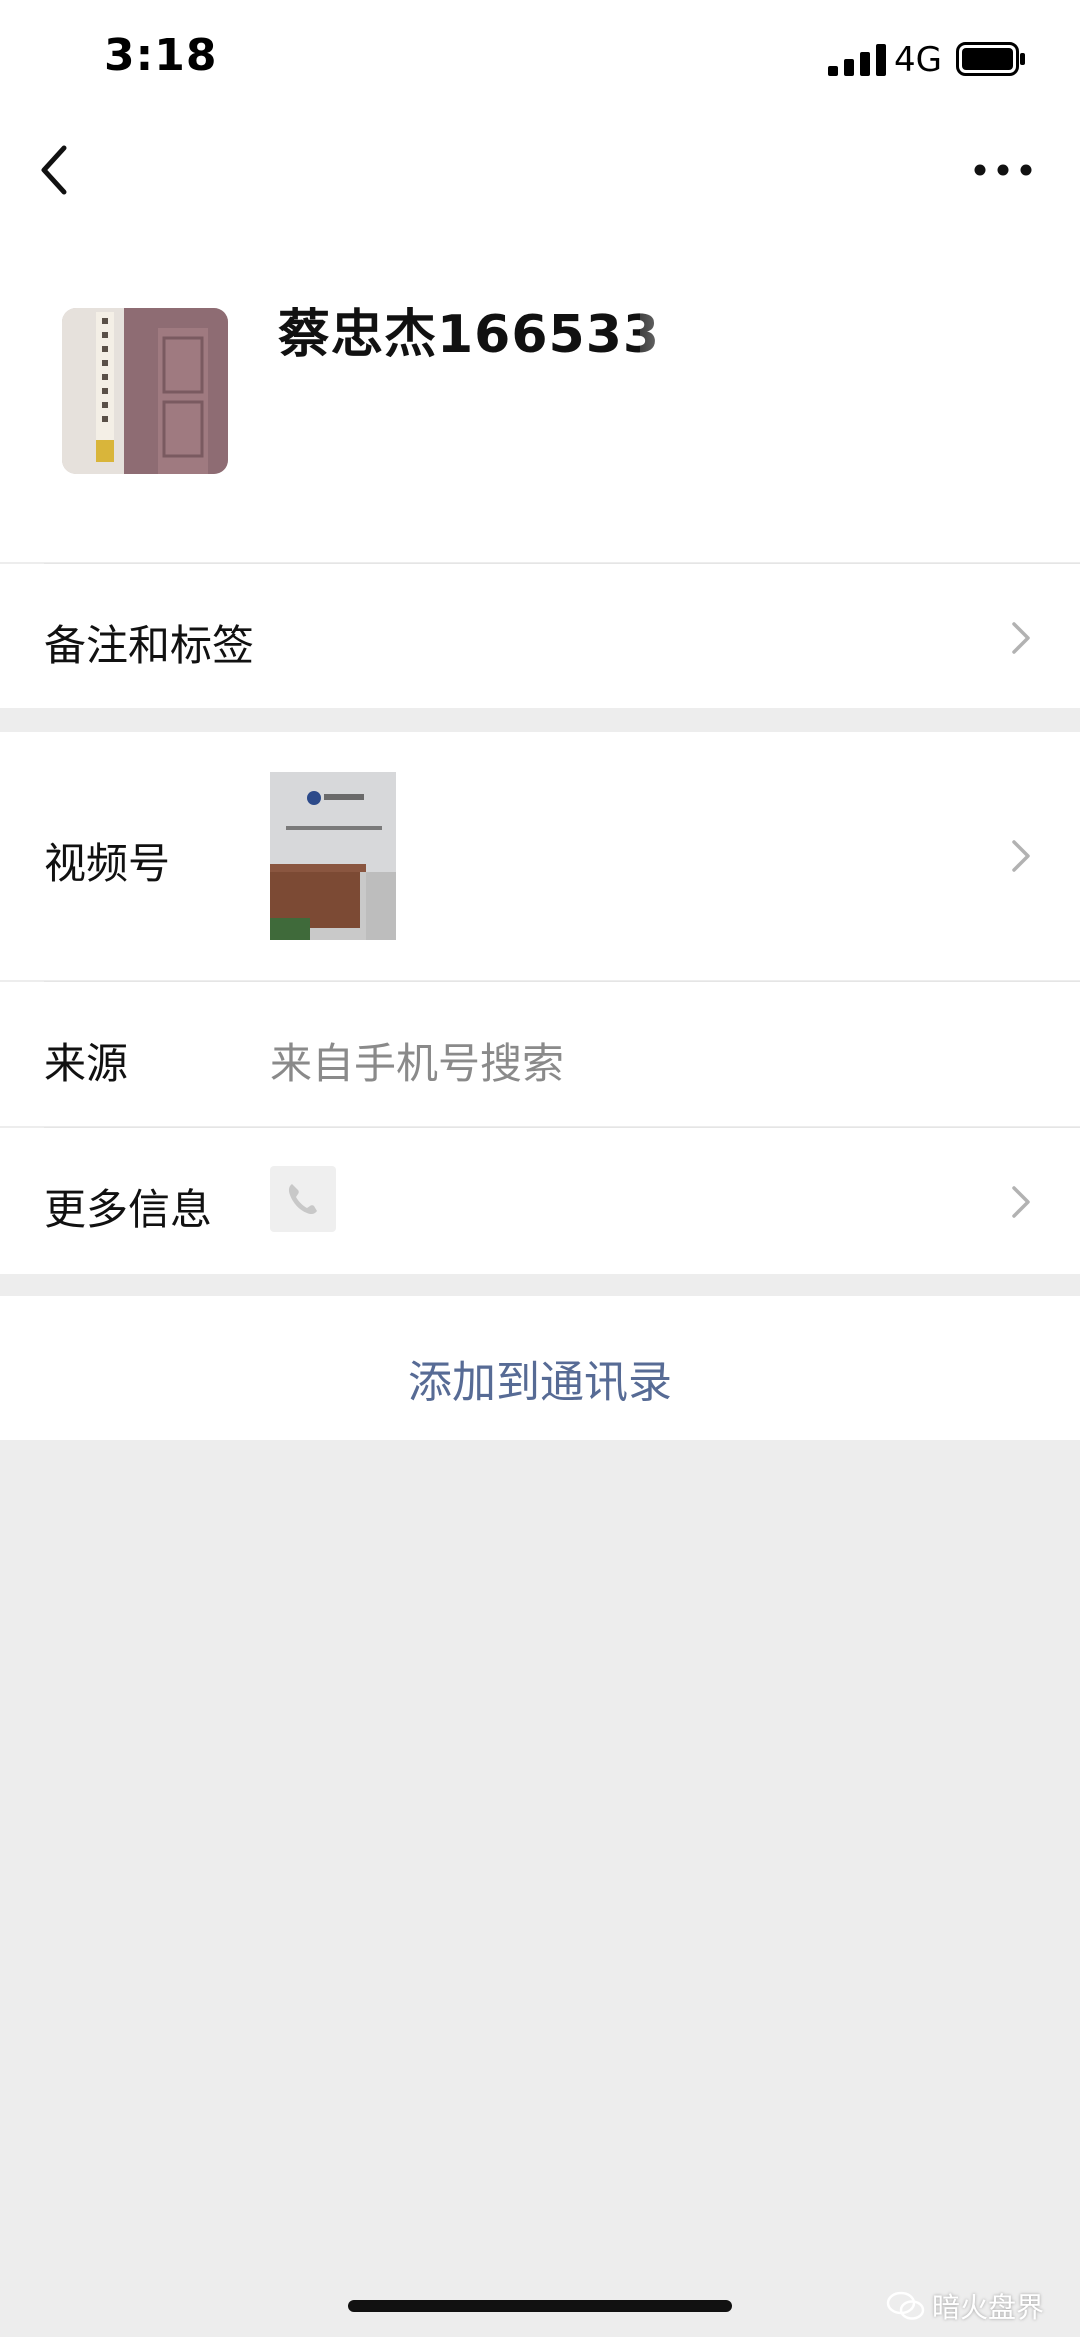 The height and width of the screenshot is (2337, 1080). What do you see at coordinates (540, 1382) in the screenshot?
I see `add-to-contacts-label: 添加到通讯录` at bounding box center [540, 1382].